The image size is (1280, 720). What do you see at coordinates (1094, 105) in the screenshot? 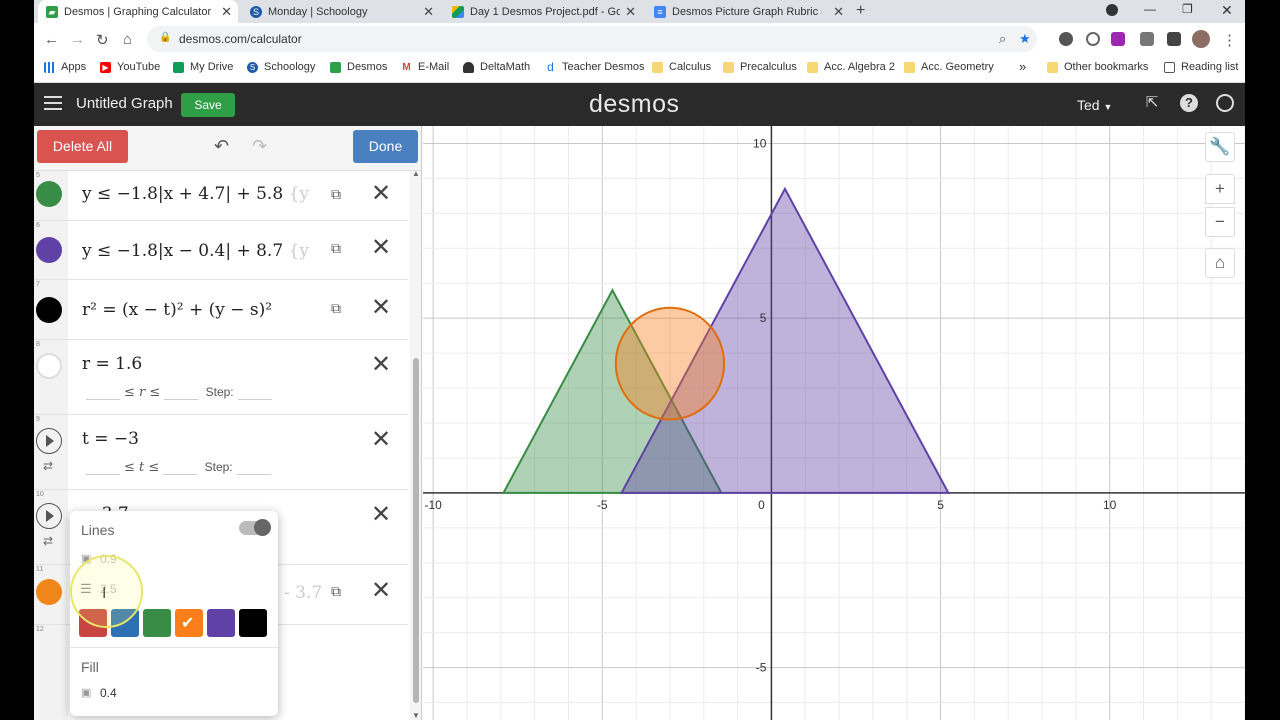
I see `user-menu: Ted ▼` at bounding box center [1094, 105].